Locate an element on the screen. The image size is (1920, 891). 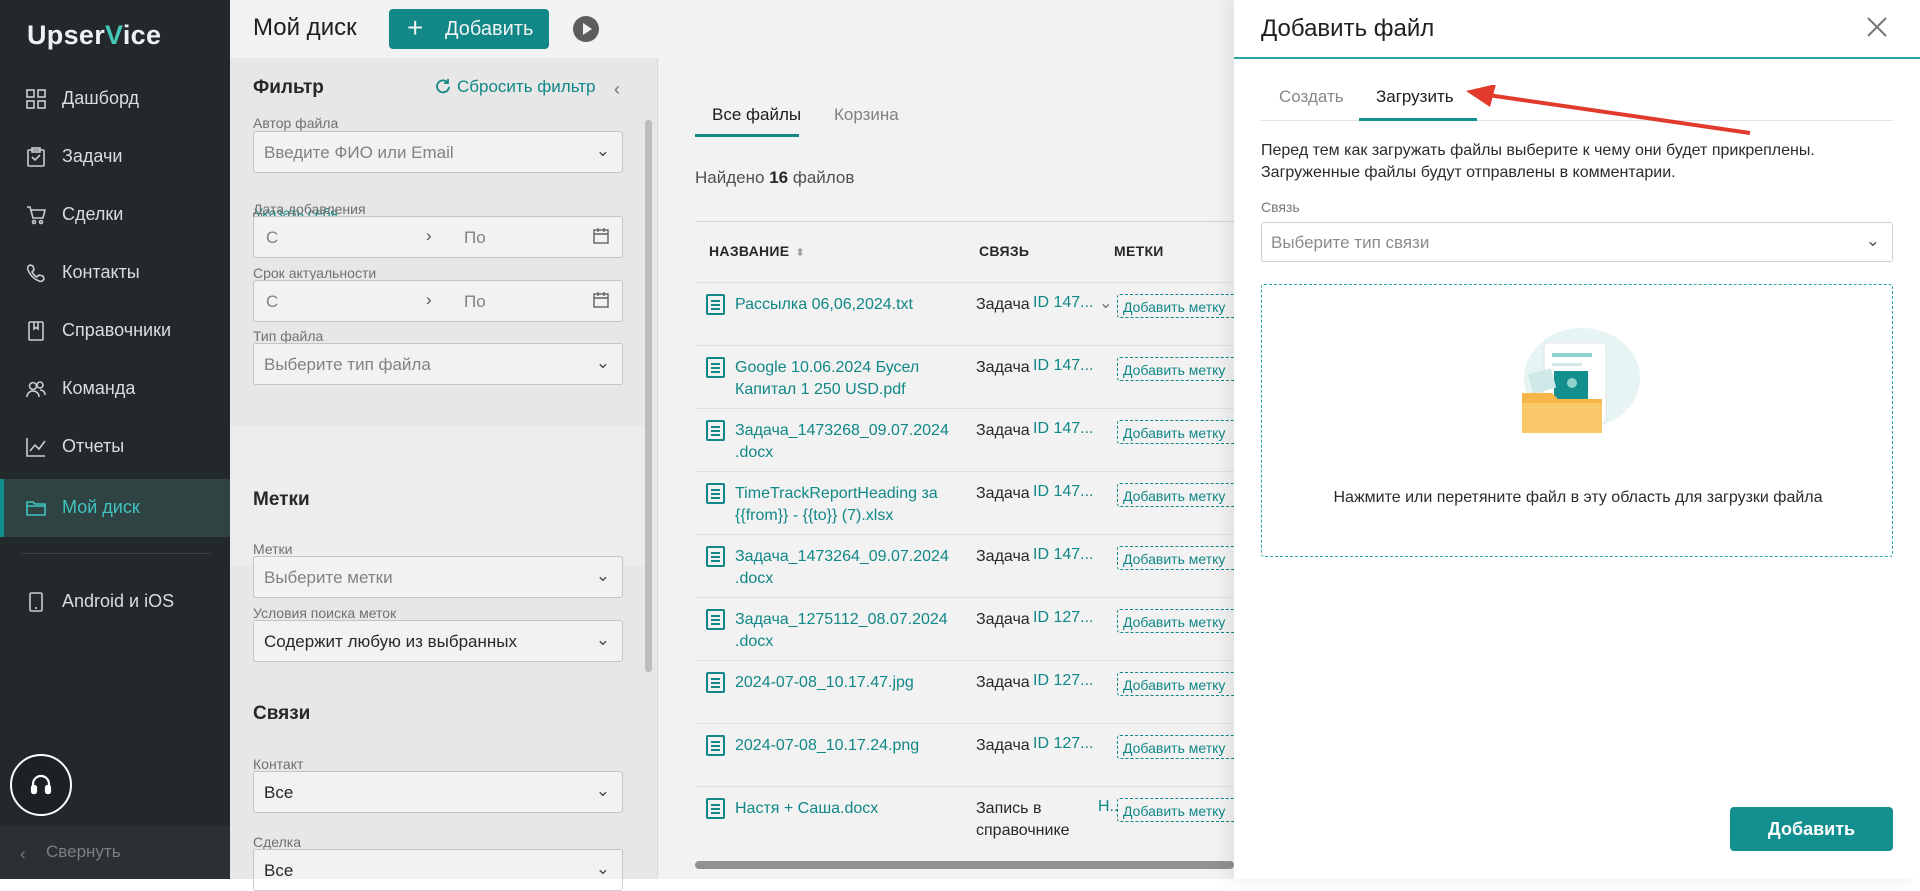
sidebar-item-my-disk: Мой диск is located at coordinates (115, 508).